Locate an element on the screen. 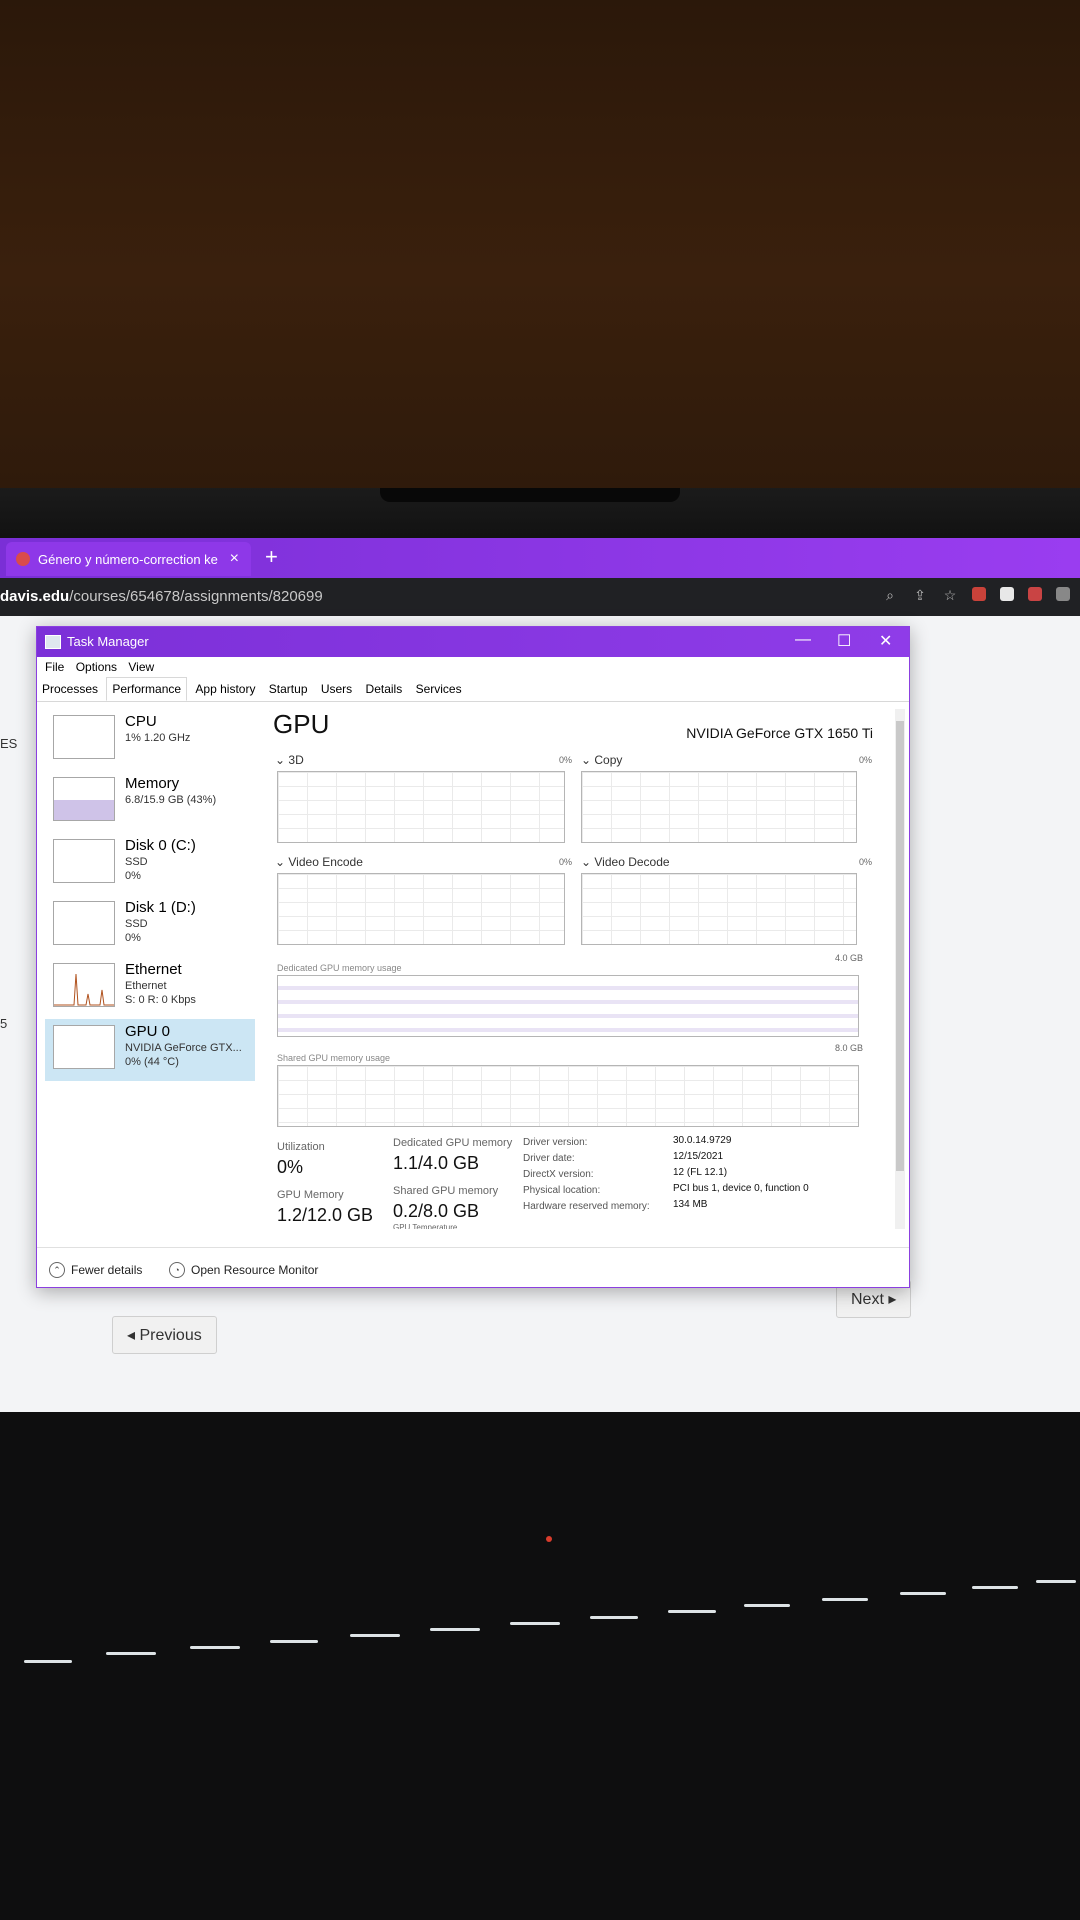 Image resolution: width=1080 pixels, height=1920 pixels. sidebar-item-title: Ethernet is located at coordinates (153, 969).